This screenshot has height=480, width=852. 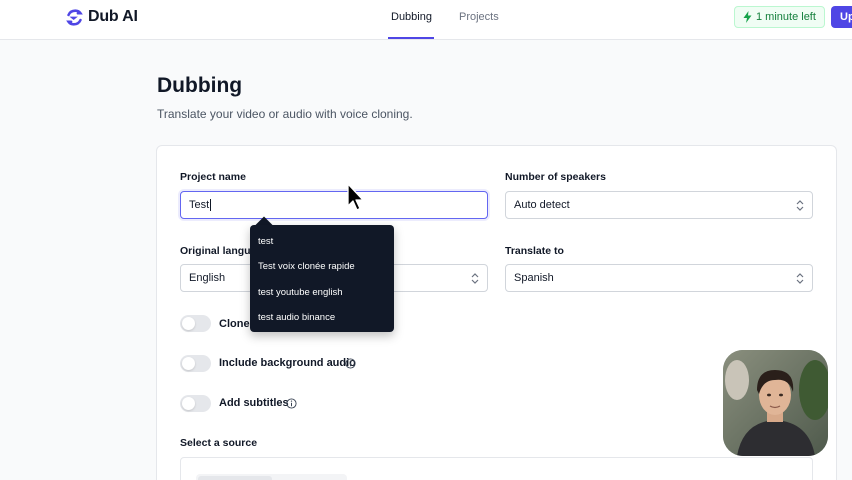 What do you see at coordinates (113, 16) in the screenshot?
I see `app-name: Dub AI` at bounding box center [113, 16].